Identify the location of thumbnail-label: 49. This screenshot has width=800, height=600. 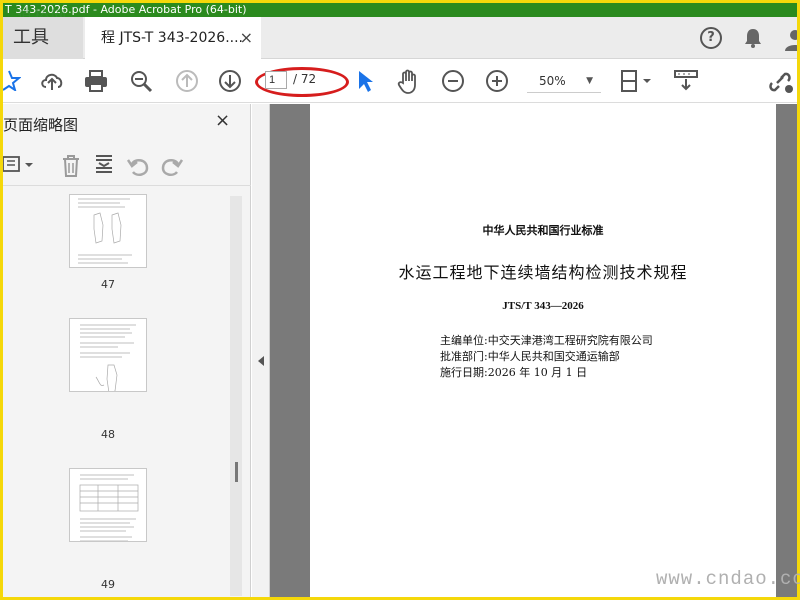
(108, 584).